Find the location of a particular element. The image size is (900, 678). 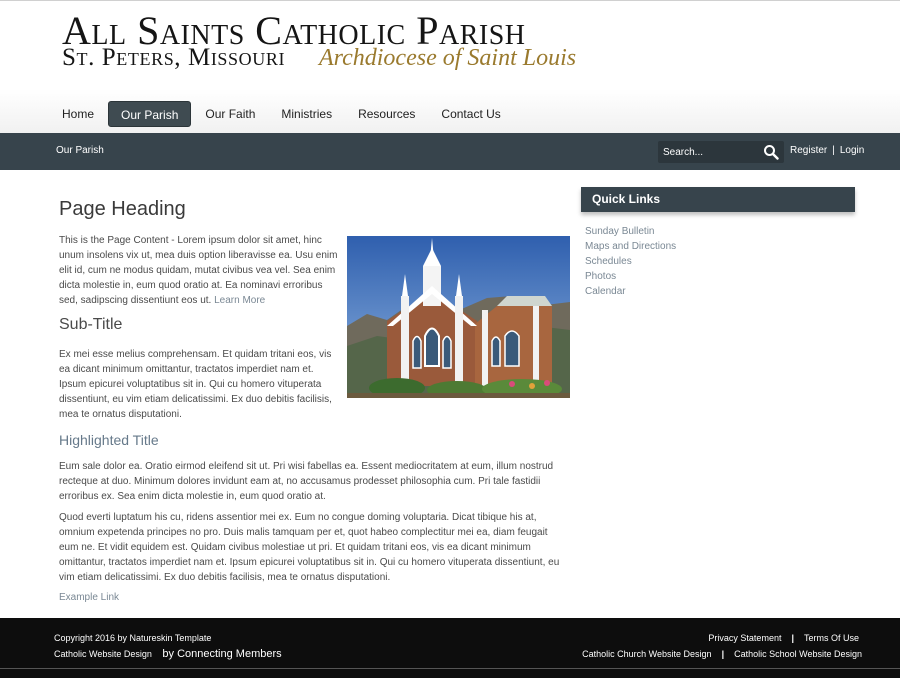

nav-resources: Resources is located at coordinates (386, 114).